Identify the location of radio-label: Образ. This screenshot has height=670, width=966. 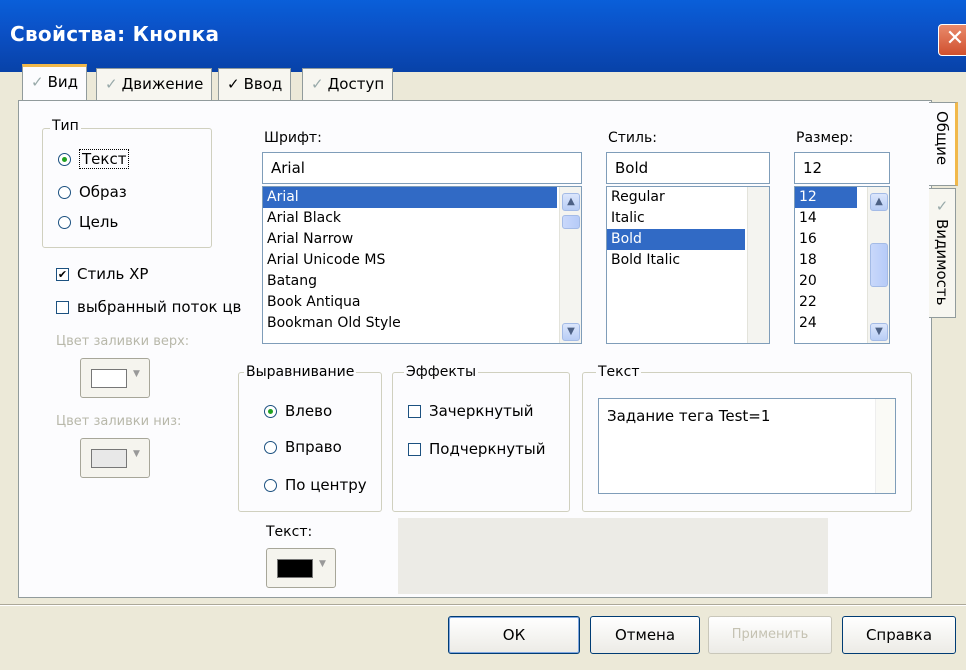
(103, 192).